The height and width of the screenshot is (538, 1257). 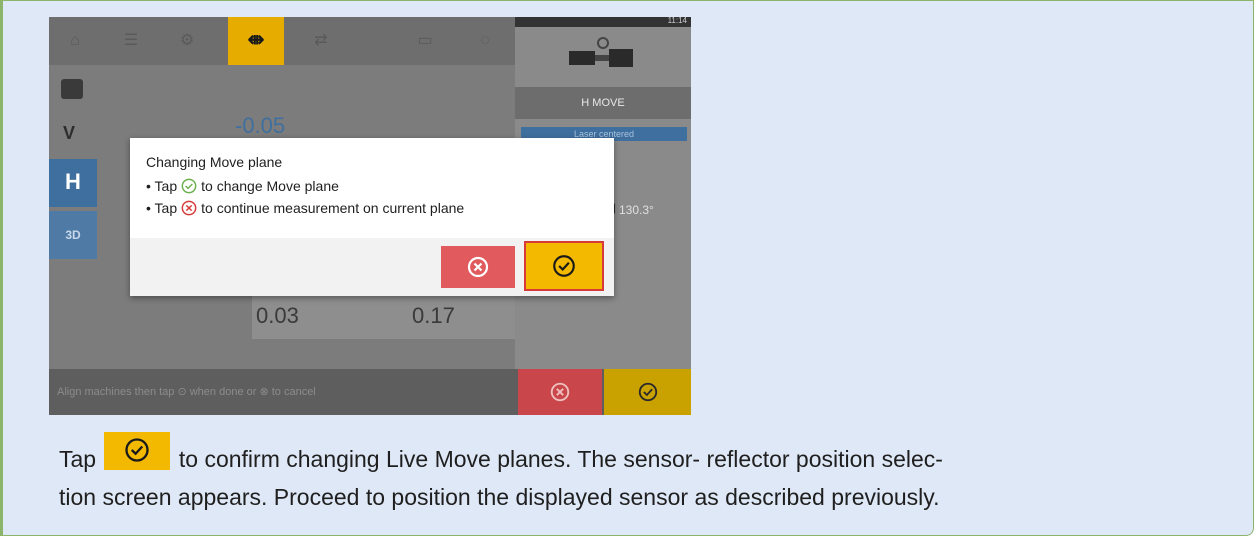 I want to click on list-icon: ☰, so click(x=131, y=41).